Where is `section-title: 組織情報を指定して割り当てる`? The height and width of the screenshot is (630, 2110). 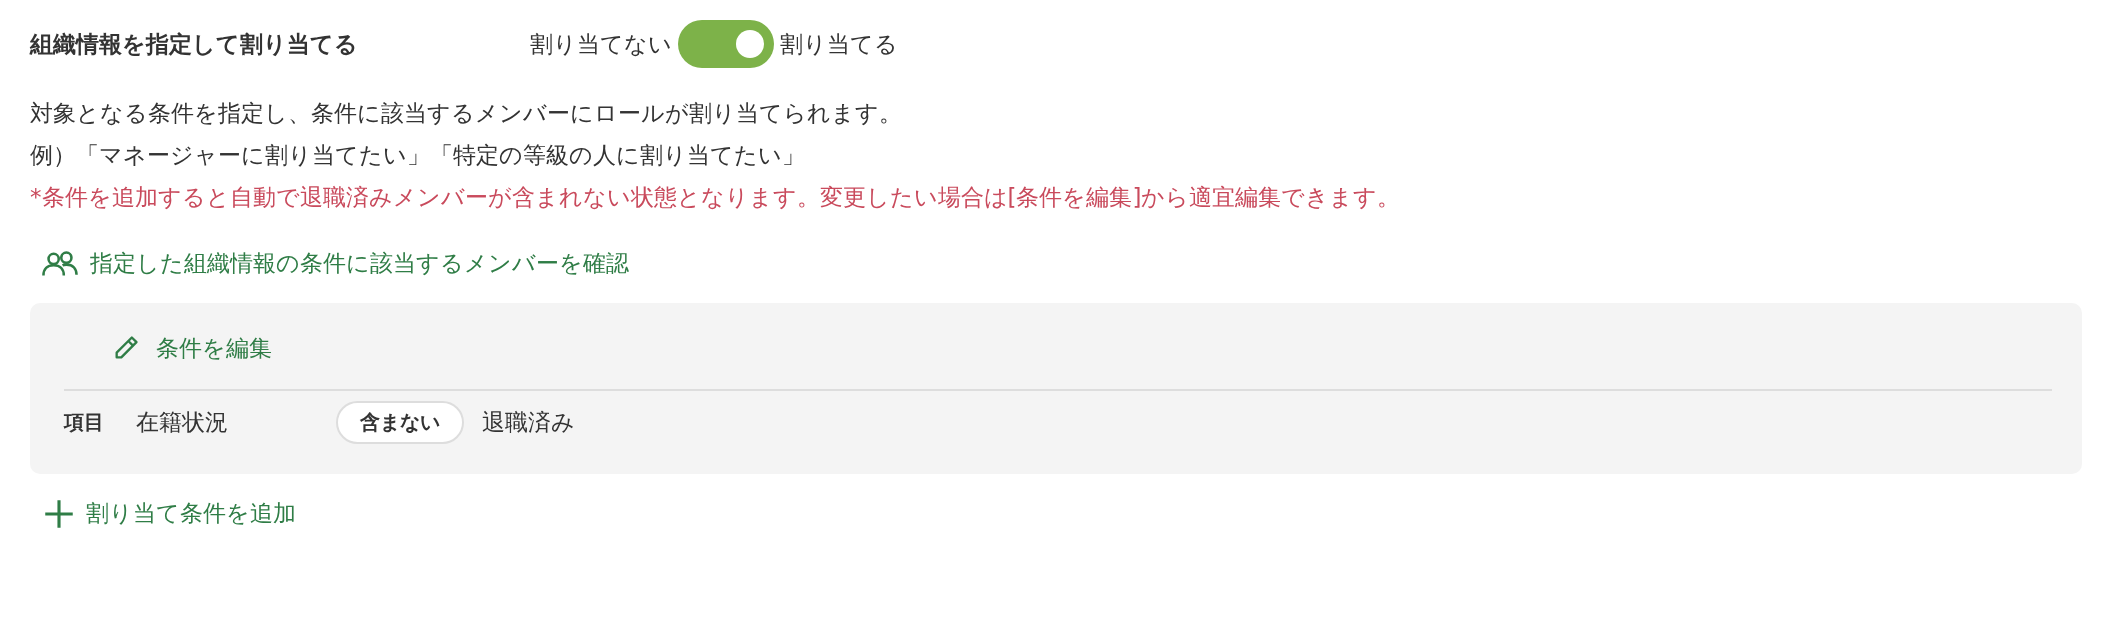
section-title: 組織情報を指定して割り当てる is located at coordinates (194, 44).